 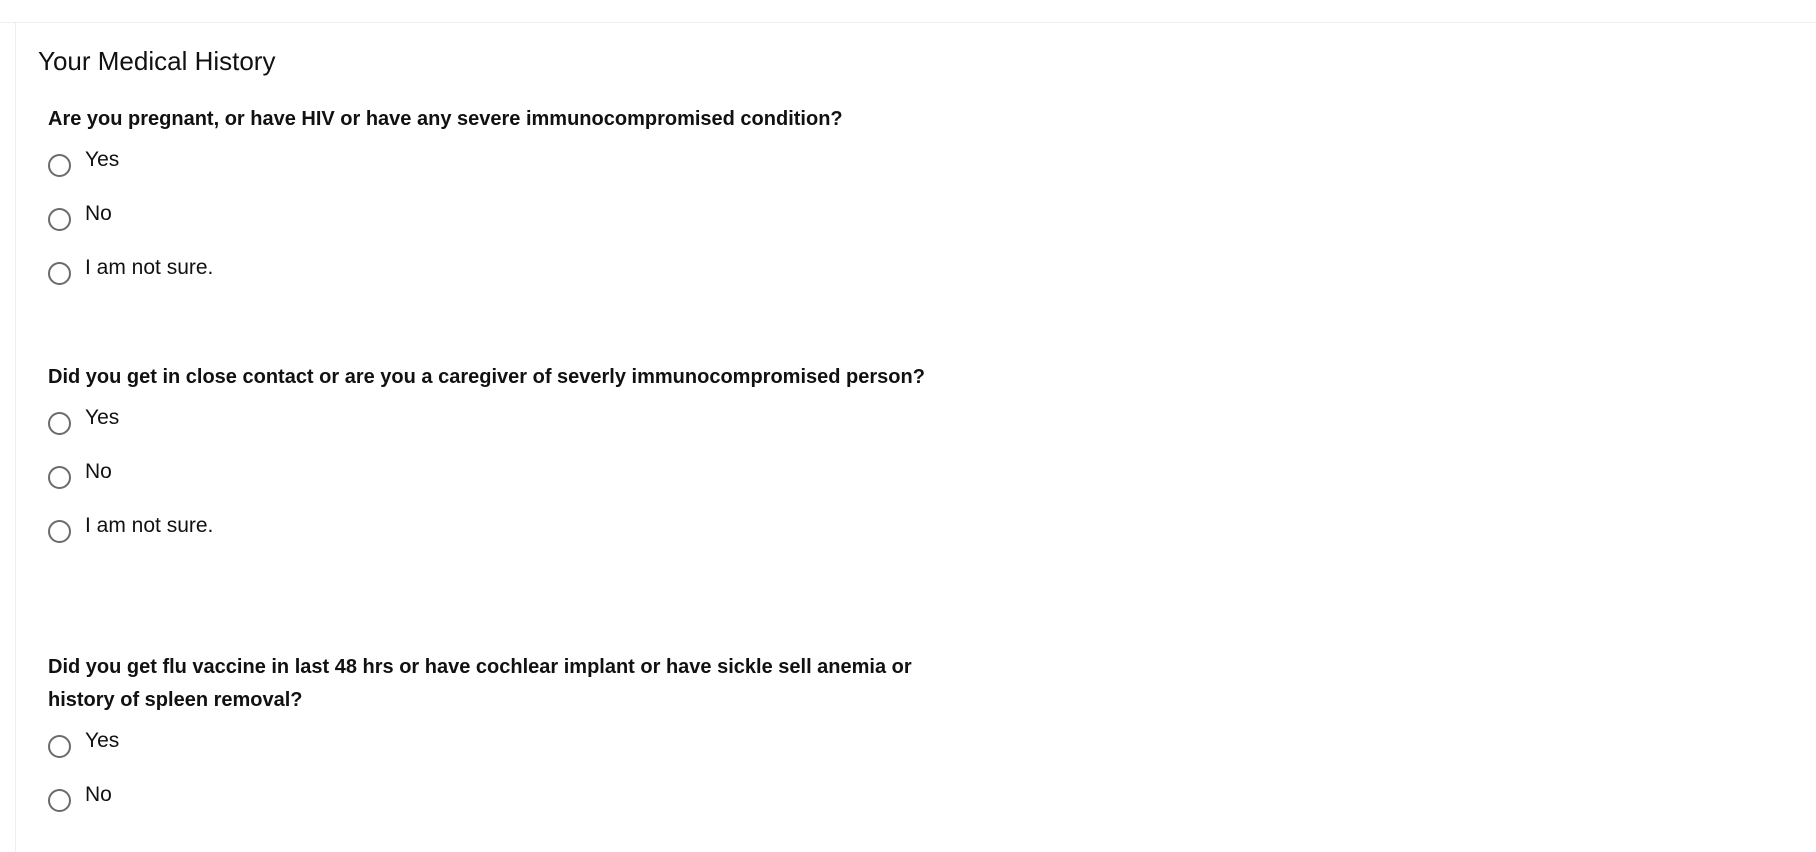 I want to click on section-title: Your Medical History, so click(x=157, y=61).